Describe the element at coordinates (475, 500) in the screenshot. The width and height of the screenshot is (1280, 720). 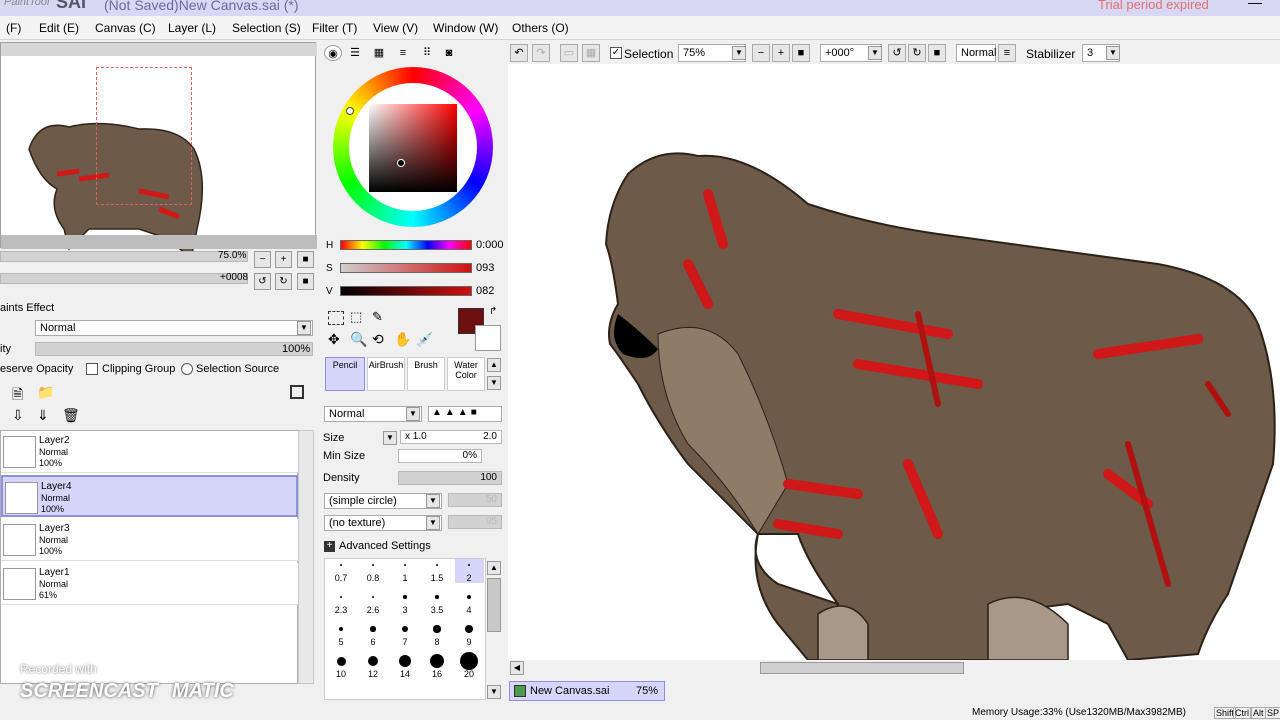
I see `shape-strength-slider: 50` at that location.